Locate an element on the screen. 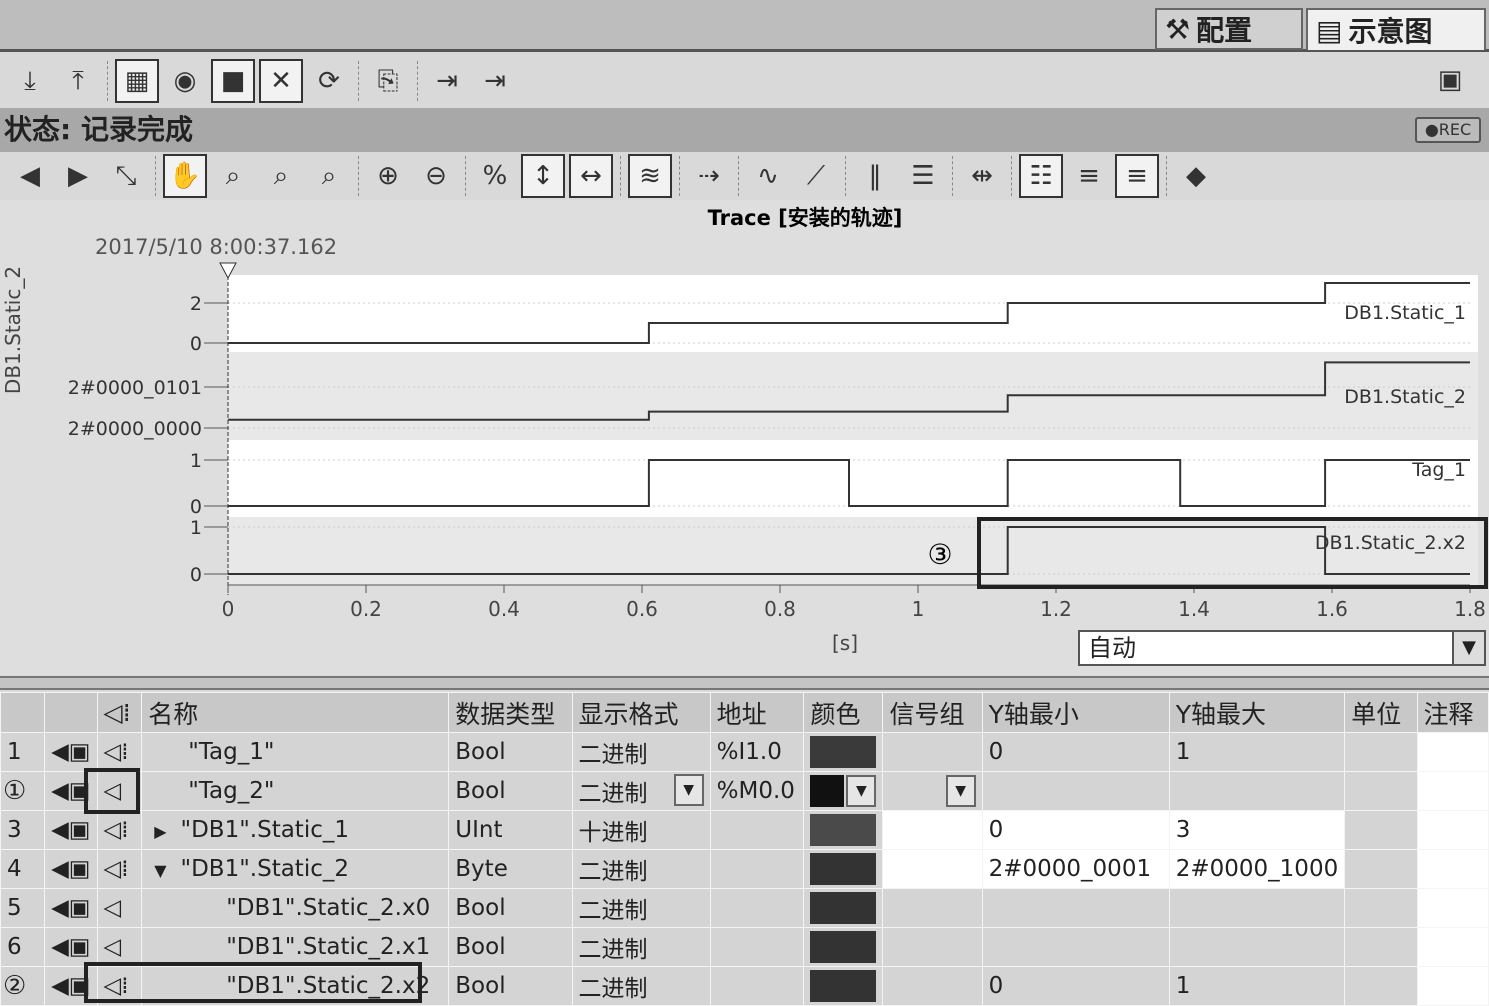 Image resolution: width=1489 pixels, height=1006 pixels. zoom-y-icon: ⌕ is located at coordinates (329, 176).